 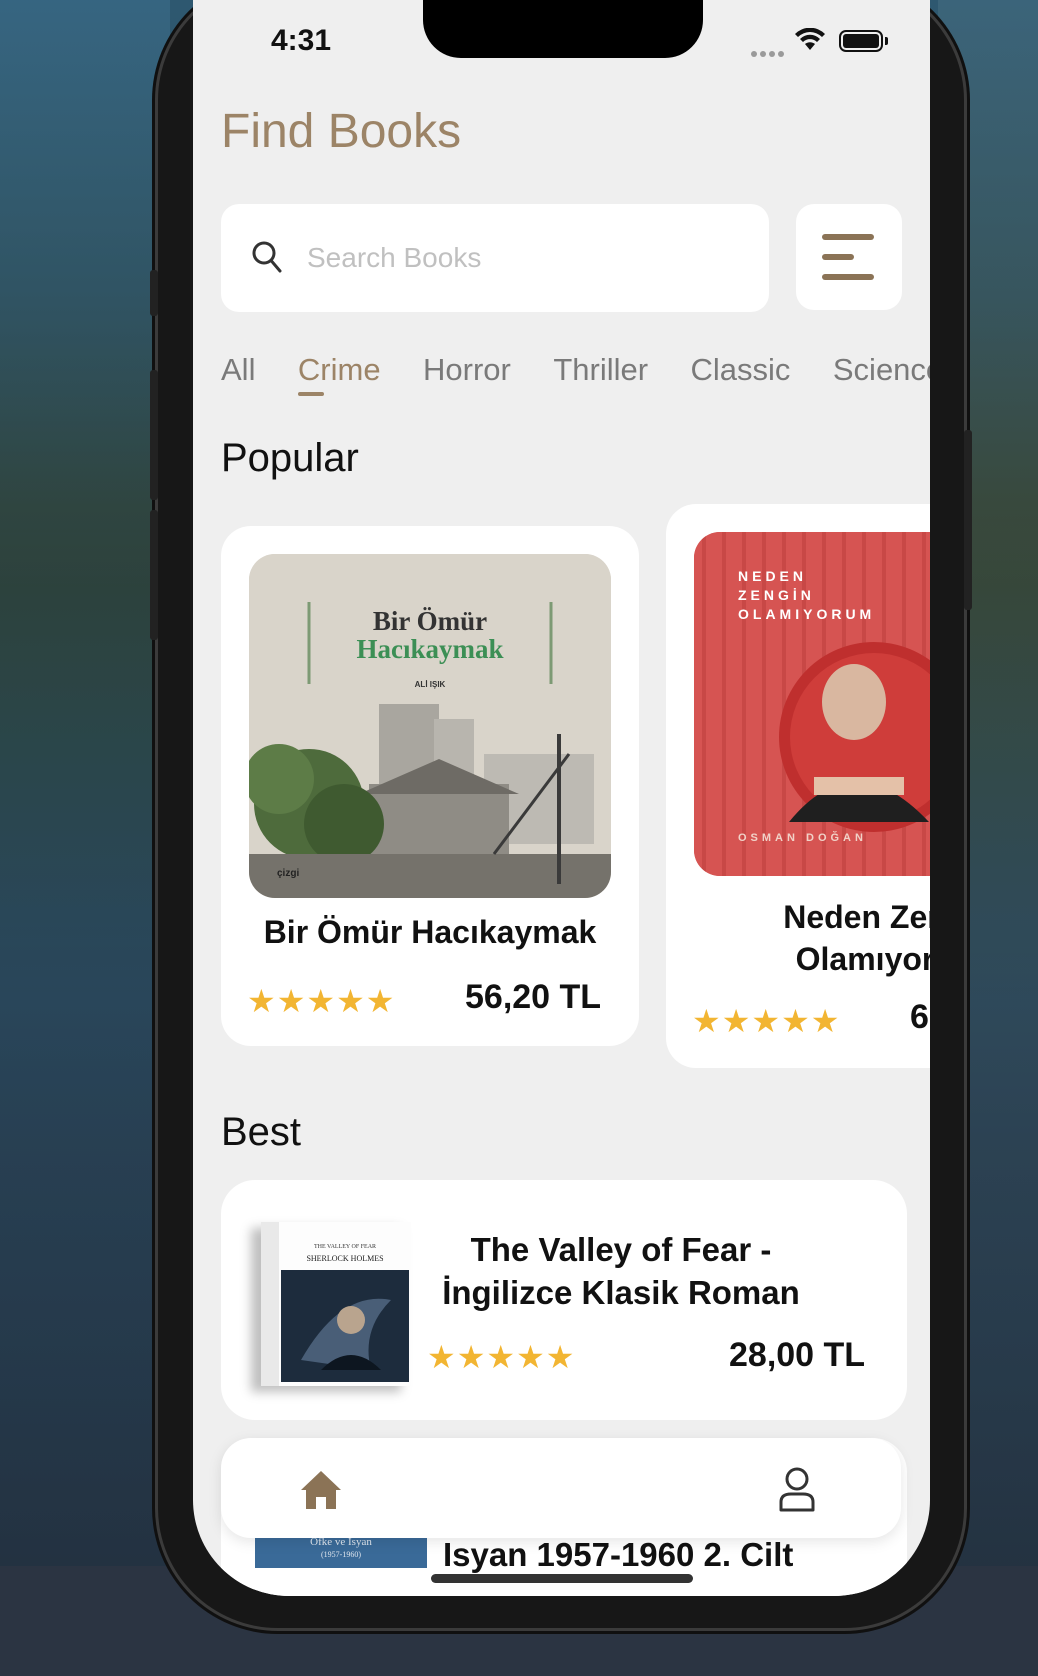 I want to click on book-title: Bir Ömür Hacıkaymak, so click(x=430, y=932).